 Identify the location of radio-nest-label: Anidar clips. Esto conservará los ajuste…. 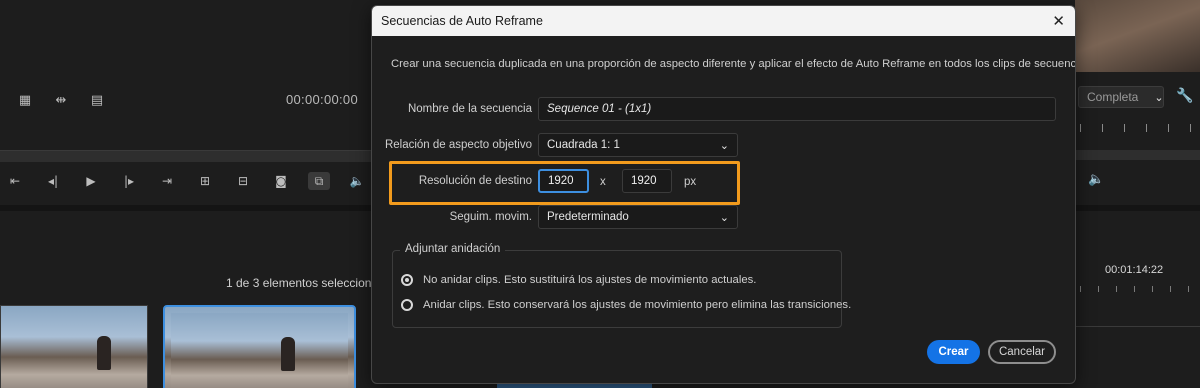
(637, 305).